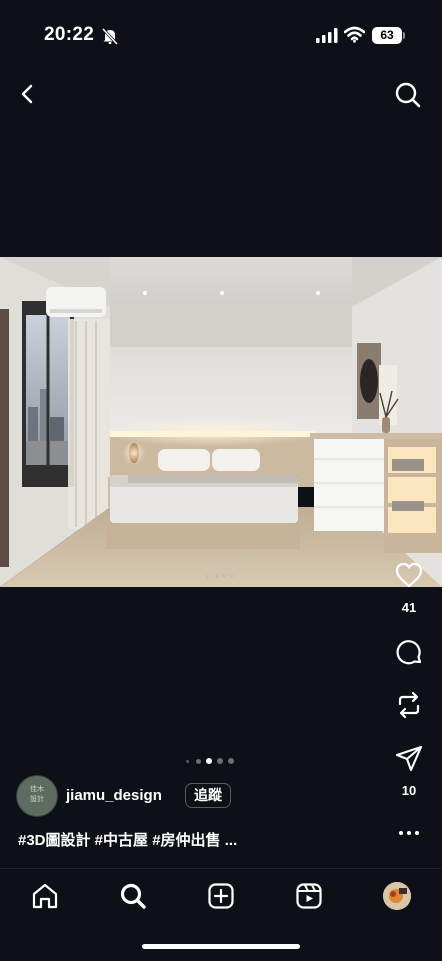 The width and height of the screenshot is (442, 961). I want to click on comment-icon, so click(409, 653).